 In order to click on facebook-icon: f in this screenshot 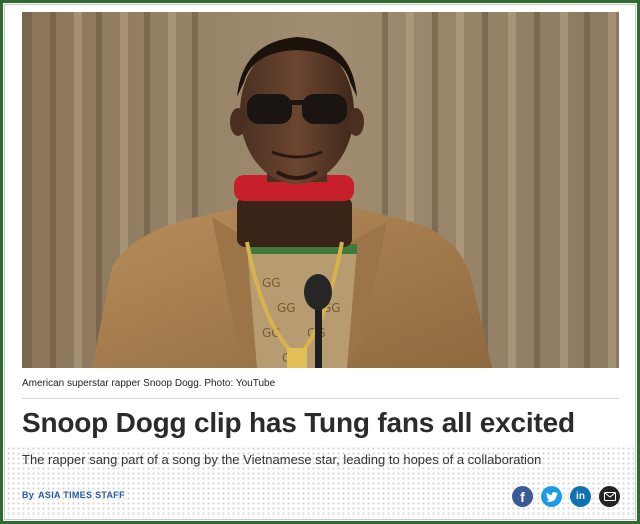, I will do `click(522, 496)`.